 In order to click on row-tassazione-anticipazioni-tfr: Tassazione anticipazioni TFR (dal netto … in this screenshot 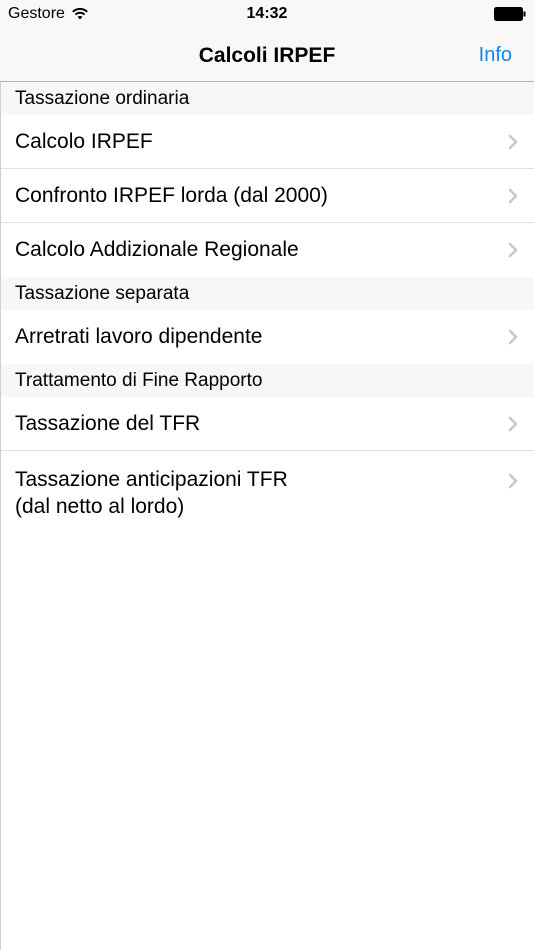, I will do `click(267, 491)`.